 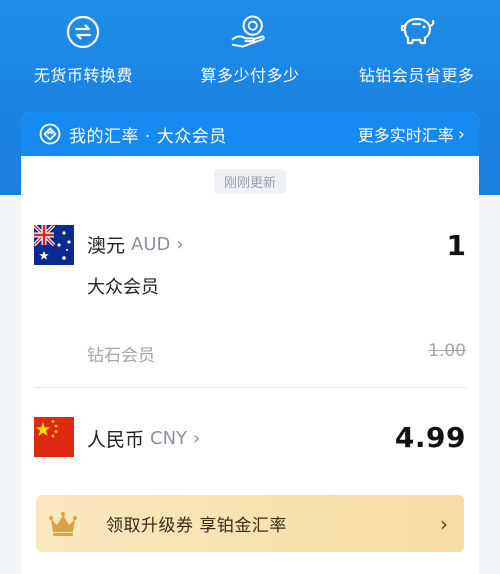 I want to click on diamond-member-label: 钻石会员, so click(x=121, y=356).